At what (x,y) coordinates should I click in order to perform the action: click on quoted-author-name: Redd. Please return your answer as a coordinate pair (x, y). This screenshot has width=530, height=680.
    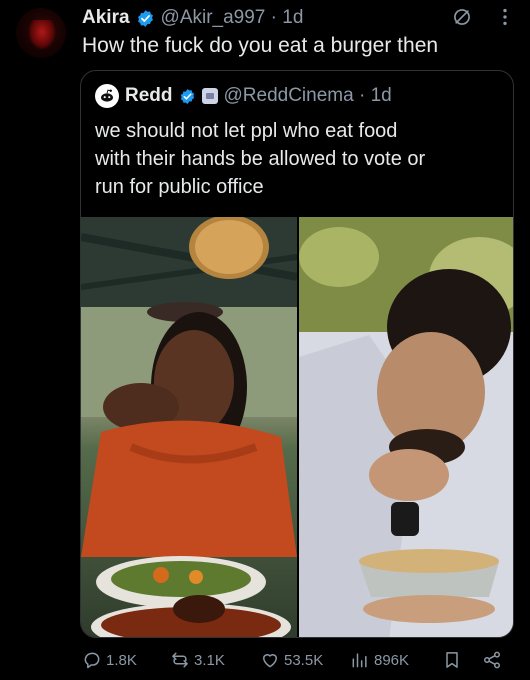
    Looking at the image, I should click on (149, 95).